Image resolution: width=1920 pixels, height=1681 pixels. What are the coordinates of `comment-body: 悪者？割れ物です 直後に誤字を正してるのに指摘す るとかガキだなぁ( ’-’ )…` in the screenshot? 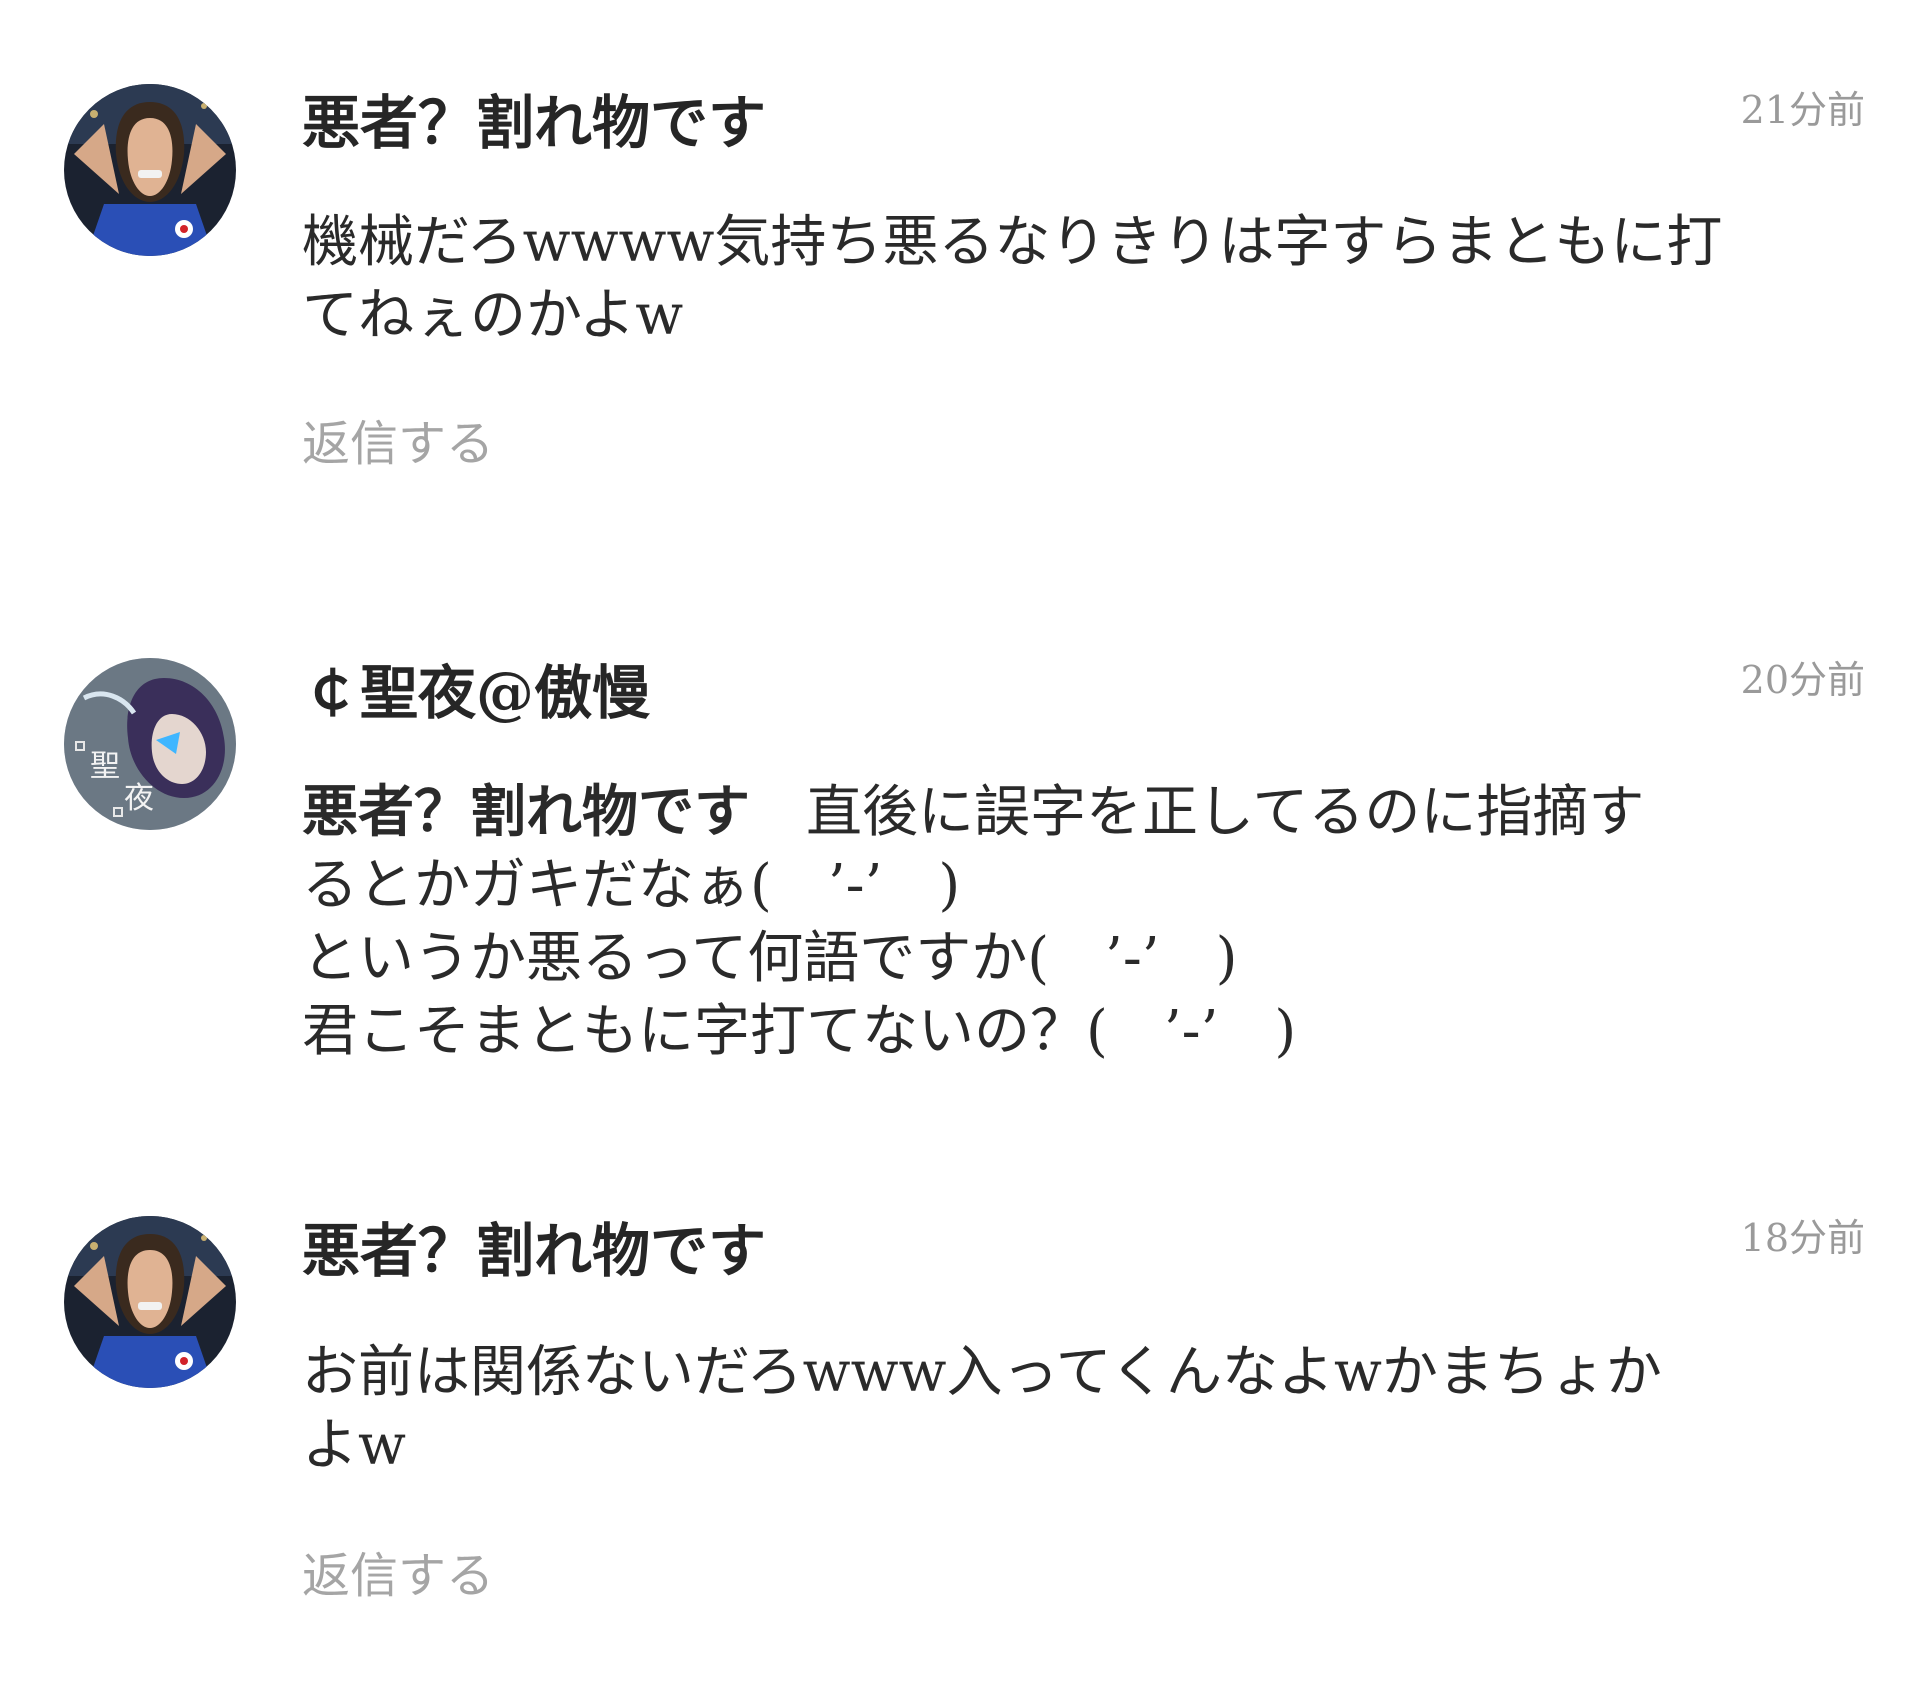 It's located at (1082, 922).